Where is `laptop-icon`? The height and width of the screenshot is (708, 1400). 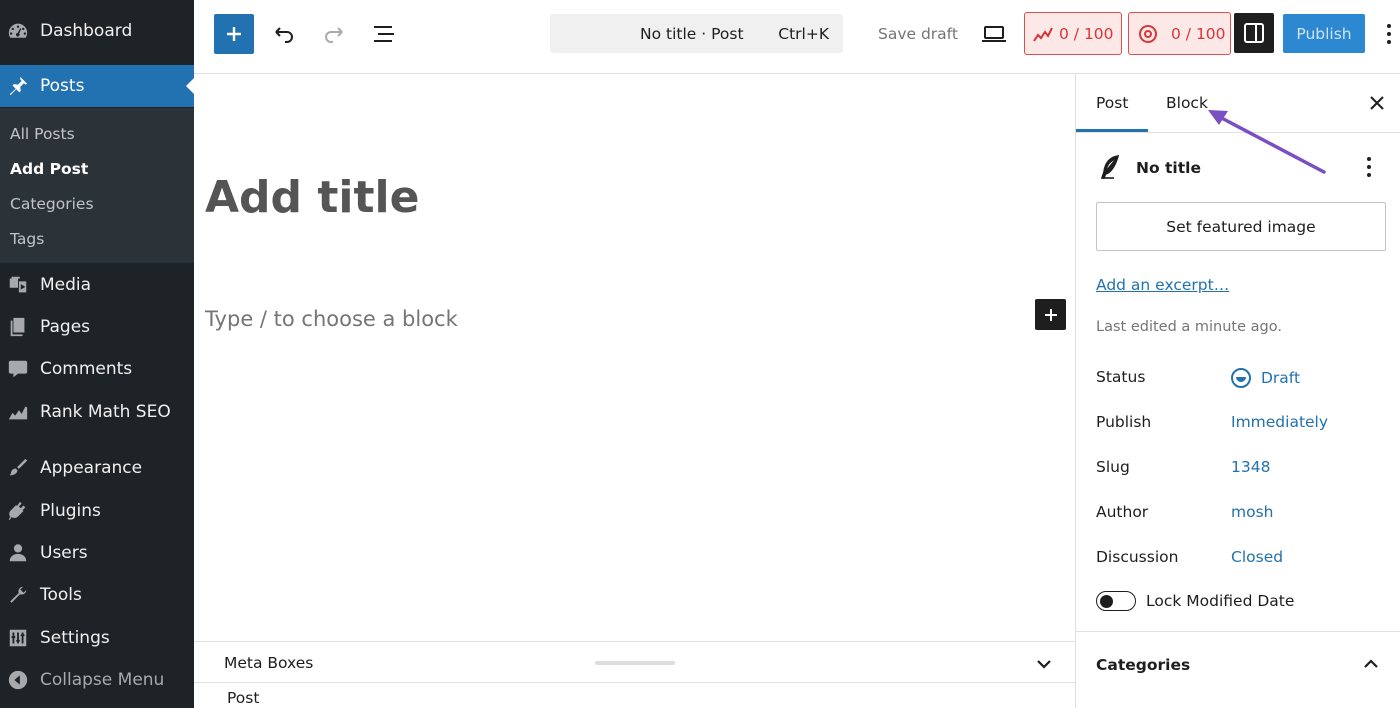
laptop-icon is located at coordinates (994, 34).